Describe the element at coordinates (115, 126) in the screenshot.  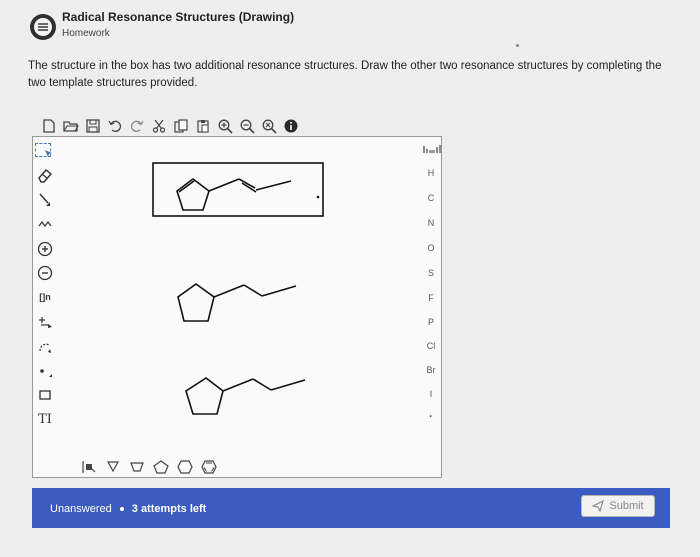
I see `undo-icon` at that location.